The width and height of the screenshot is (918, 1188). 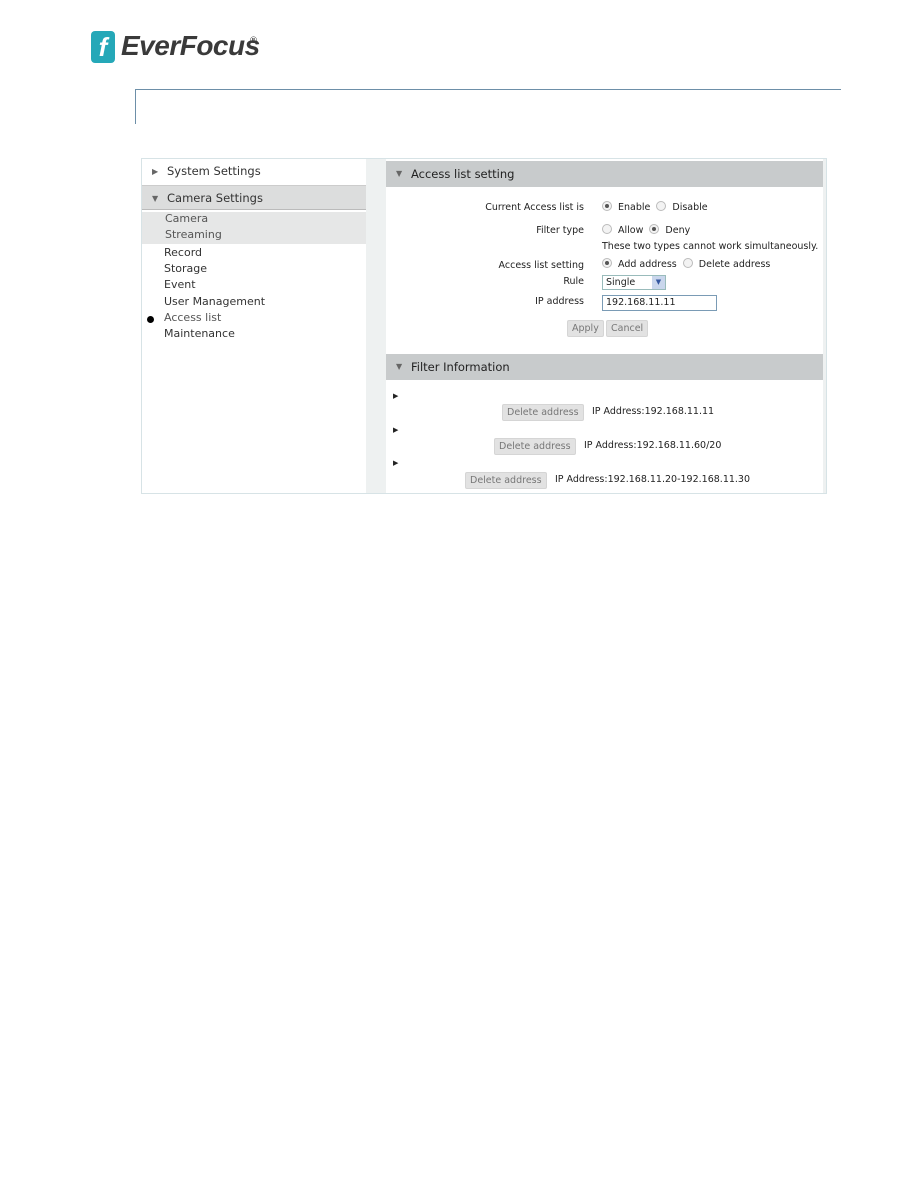 What do you see at coordinates (647, 264) in the screenshot?
I see `add-address-label: Add address` at bounding box center [647, 264].